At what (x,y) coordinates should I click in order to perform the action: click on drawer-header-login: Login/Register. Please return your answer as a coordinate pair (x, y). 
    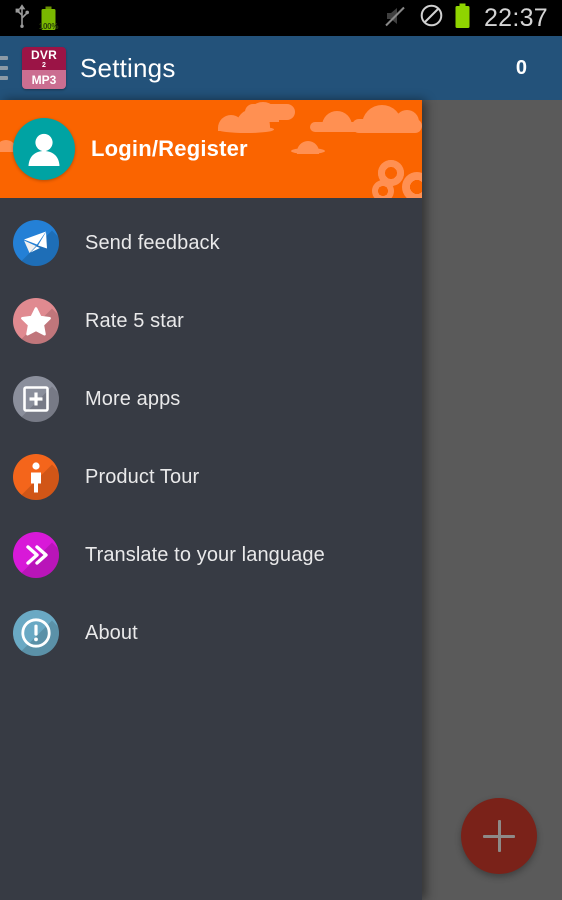
    Looking at the image, I should click on (211, 149).